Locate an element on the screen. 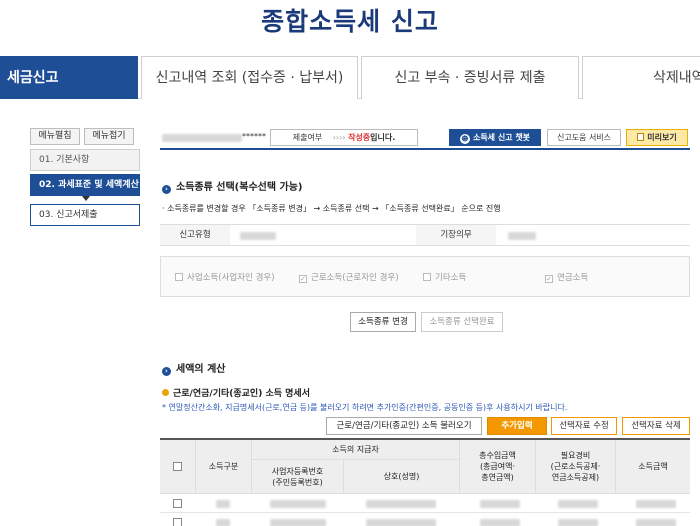  bookkeeping-label: 기장의무 is located at coordinates (456, 235).